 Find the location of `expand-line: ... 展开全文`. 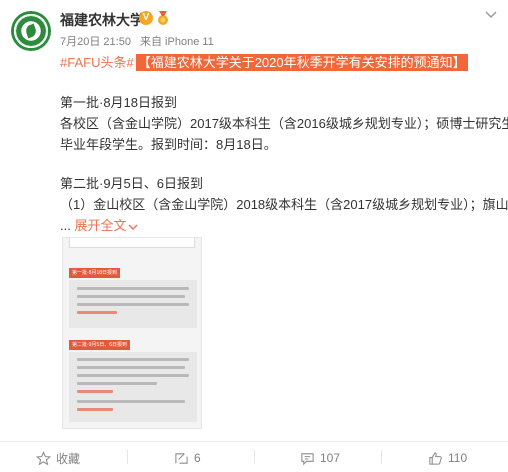

expand-line: ... 展开全文 is located at coordinates (284, 225).